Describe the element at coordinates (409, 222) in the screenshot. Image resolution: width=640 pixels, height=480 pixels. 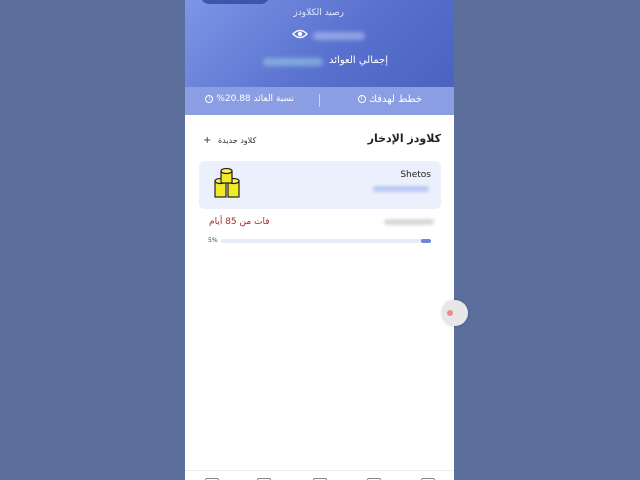
I see `amount-hidden` at that location.